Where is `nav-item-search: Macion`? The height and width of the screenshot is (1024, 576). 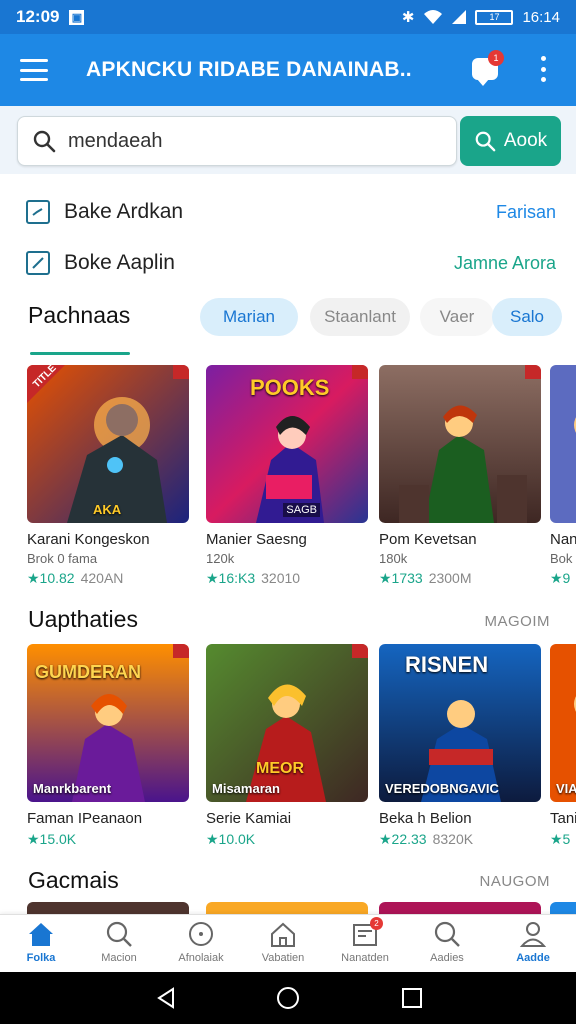
nav-item-search: Macion is located at coordinates (119, 945).